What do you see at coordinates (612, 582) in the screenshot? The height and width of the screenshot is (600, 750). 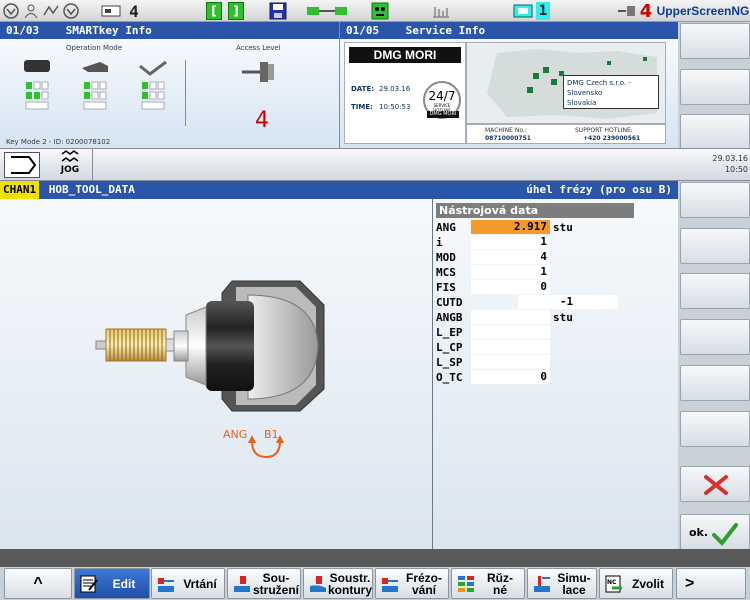 I see `svg-text: NC` at bounding box center [612, 582].